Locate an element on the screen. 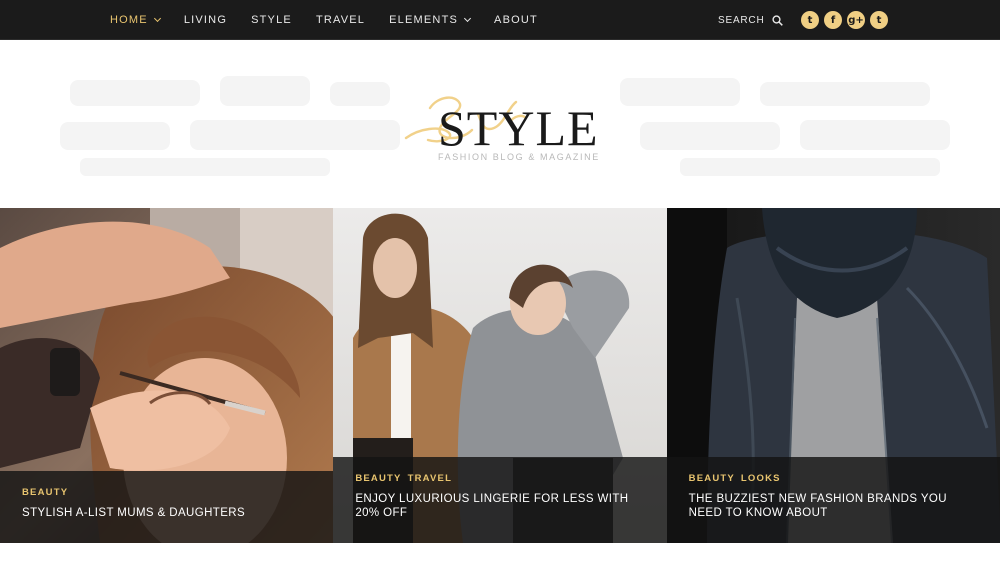 Image resolution: width=1000 pixels, height=562 pixels. page-bottom-spacer is located at coordinates (500, 552).